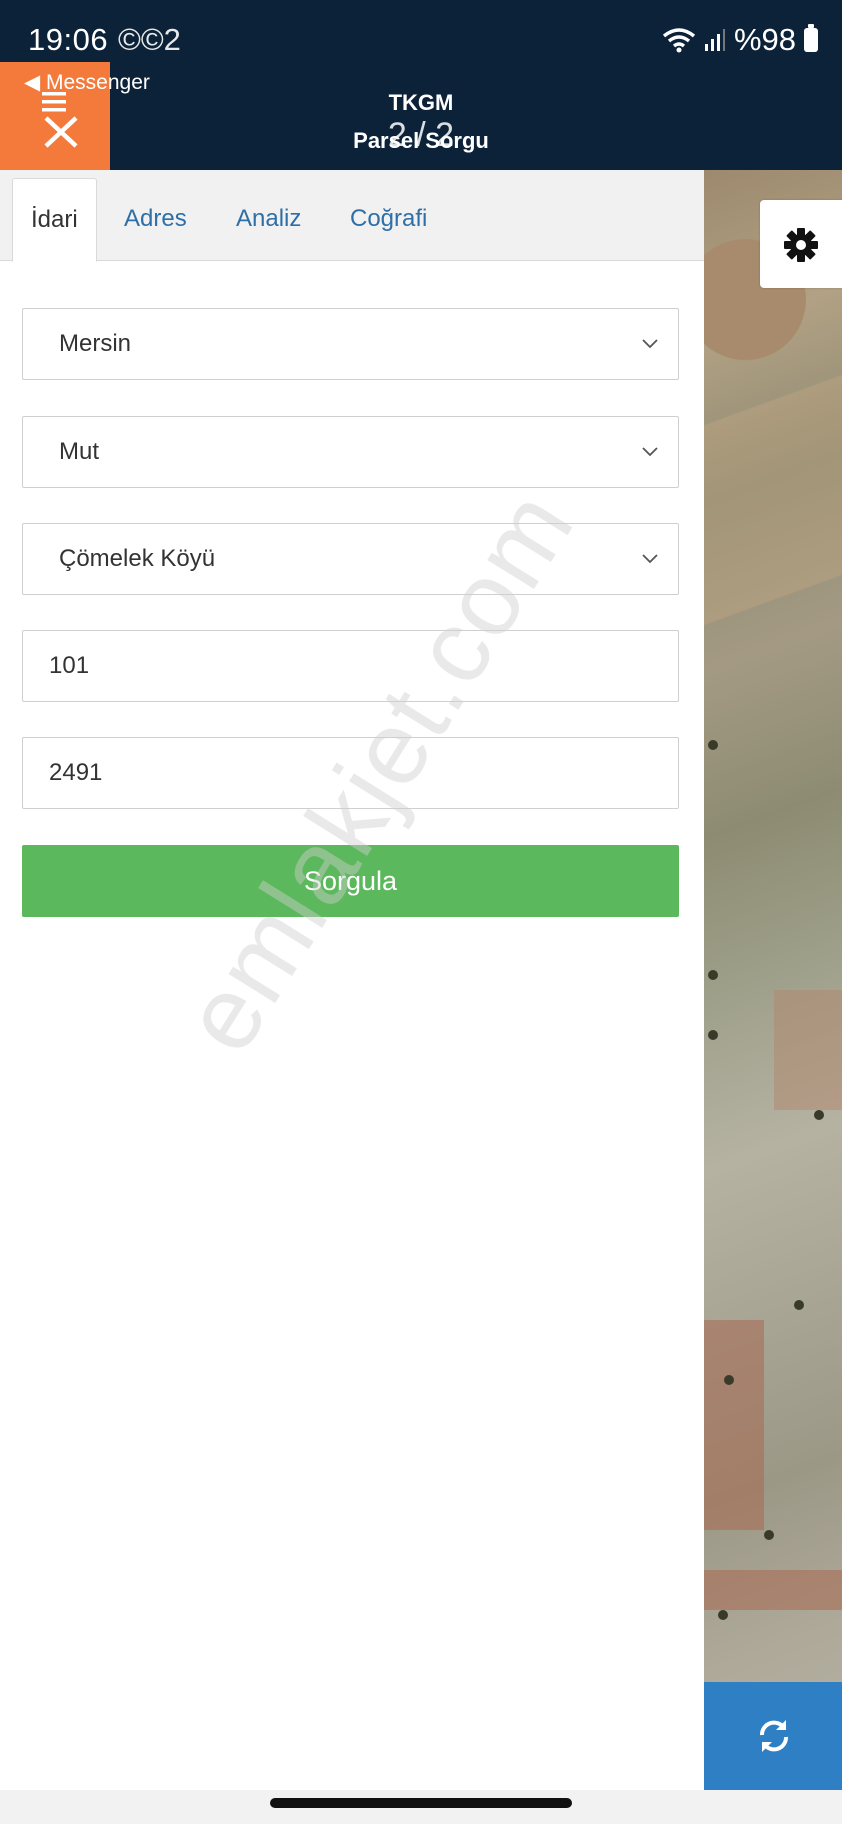  Describe the element at coordinates (764, 39) in the screenshot. I see `battery-percentage: %98` at that location.